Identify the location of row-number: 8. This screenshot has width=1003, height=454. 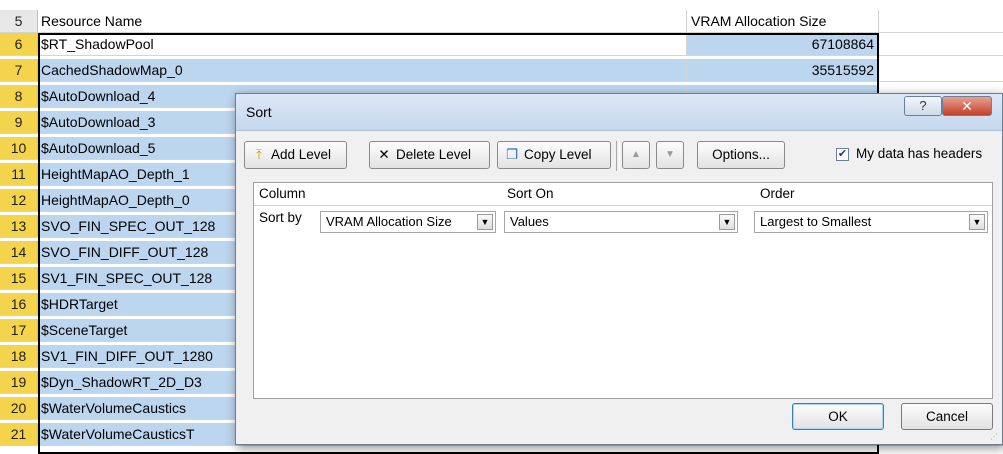
(19, 96).